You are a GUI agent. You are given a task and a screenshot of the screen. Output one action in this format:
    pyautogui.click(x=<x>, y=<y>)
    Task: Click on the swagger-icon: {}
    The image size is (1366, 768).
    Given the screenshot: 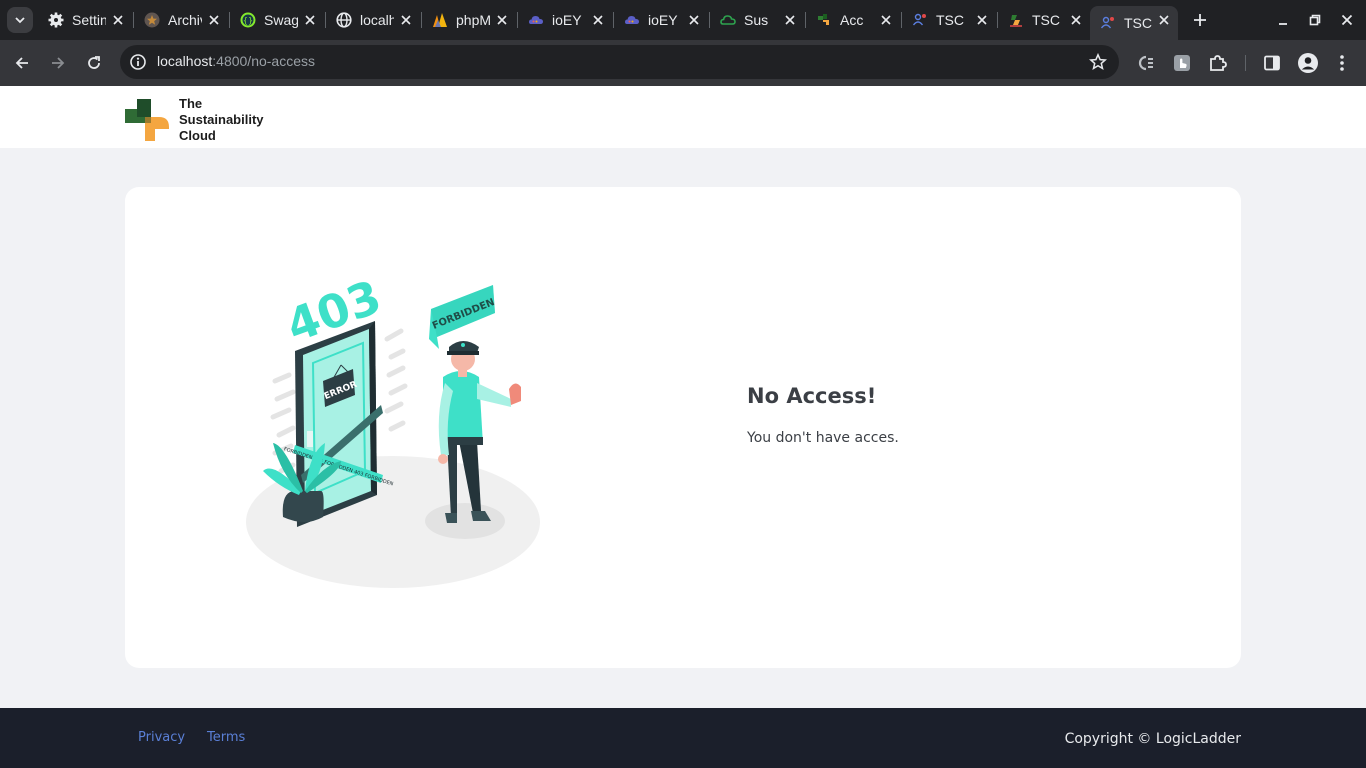 What is the action you would take?
    pyautogui.click(x=248, y=20)
    